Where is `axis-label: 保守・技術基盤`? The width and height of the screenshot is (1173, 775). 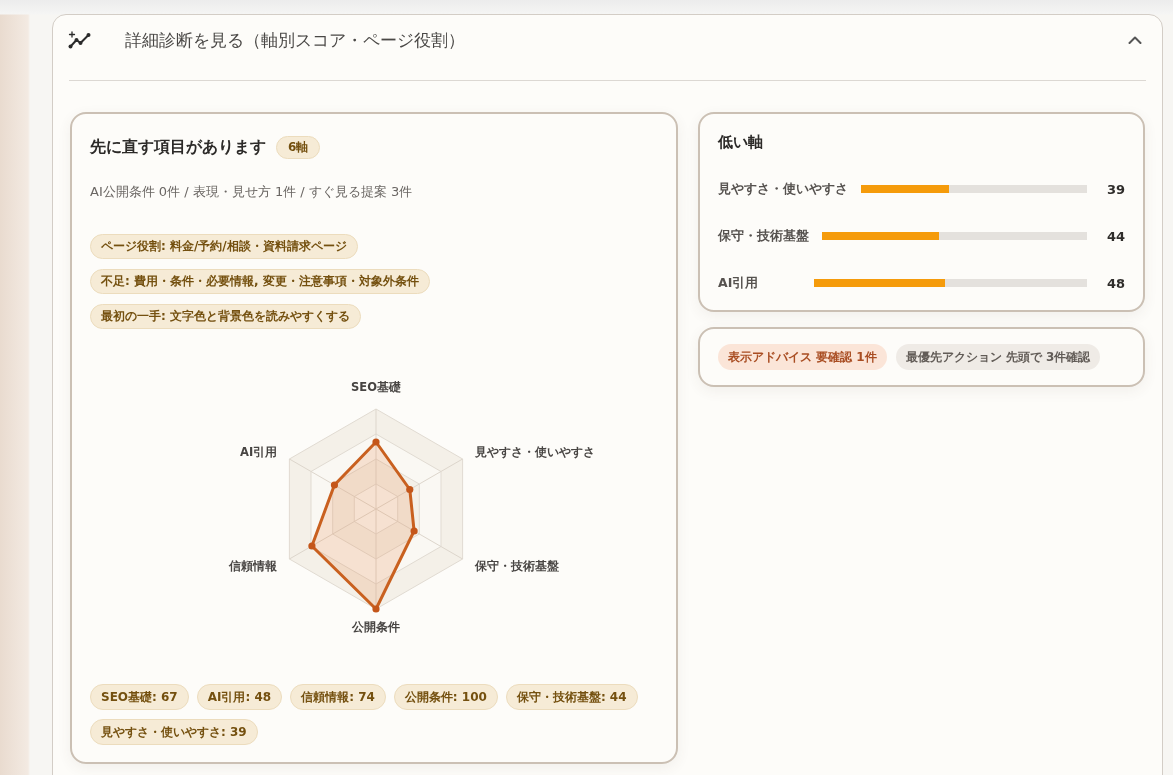 axis-label: 保守・技術基盤 is located at coordinates (516, 566).